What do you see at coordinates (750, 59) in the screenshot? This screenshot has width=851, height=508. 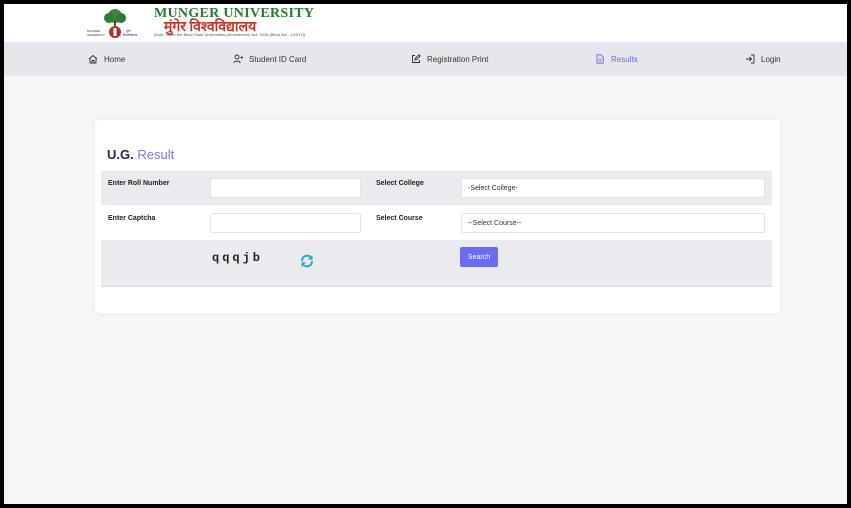 I see `login-icon` at bounding box center [750, 59].